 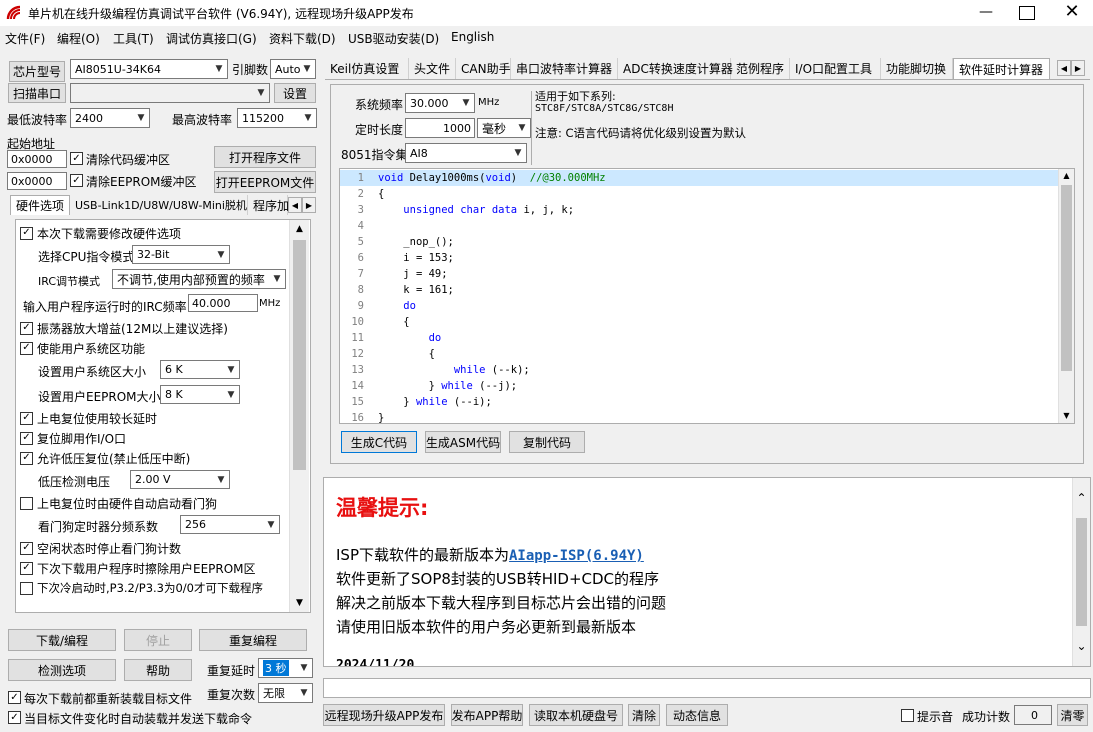 I want to click on close-icon: ✕, so click(x=1072, y=11).